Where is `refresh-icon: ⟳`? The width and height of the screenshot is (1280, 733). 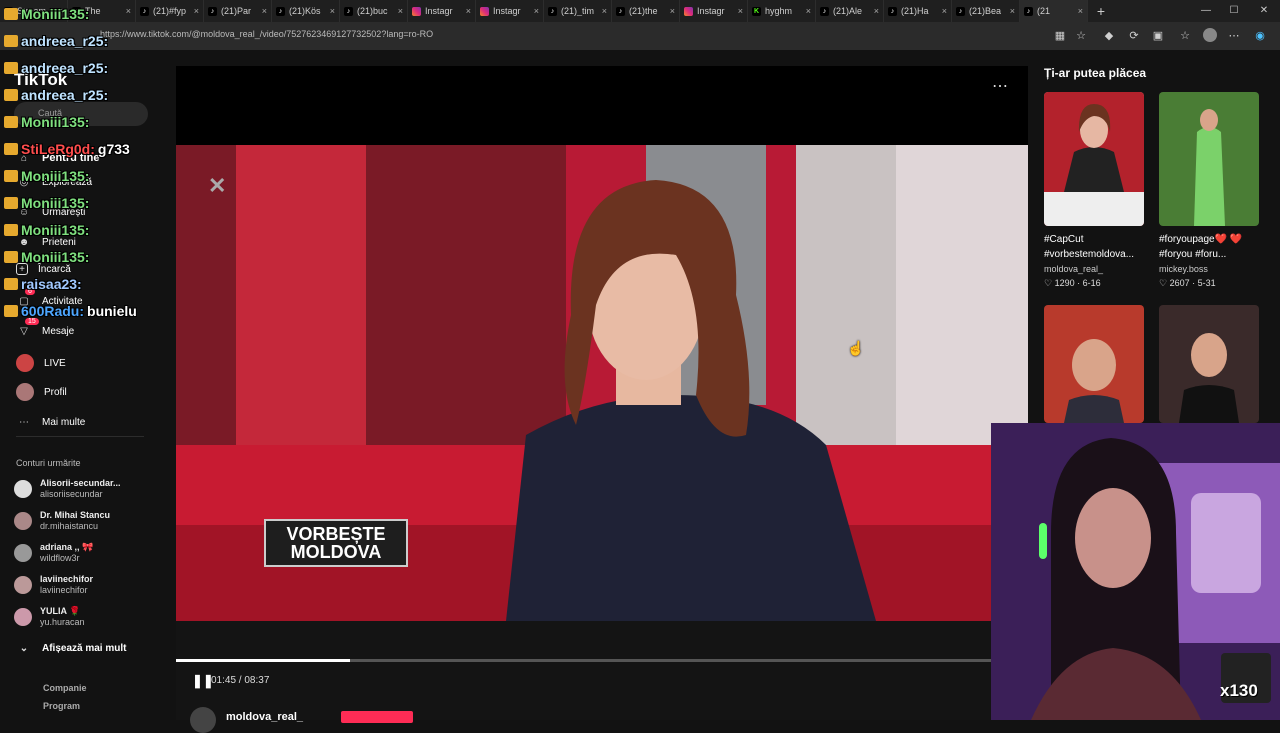
refresh-icon: ⟳ is located at coordinates (1134, 36).